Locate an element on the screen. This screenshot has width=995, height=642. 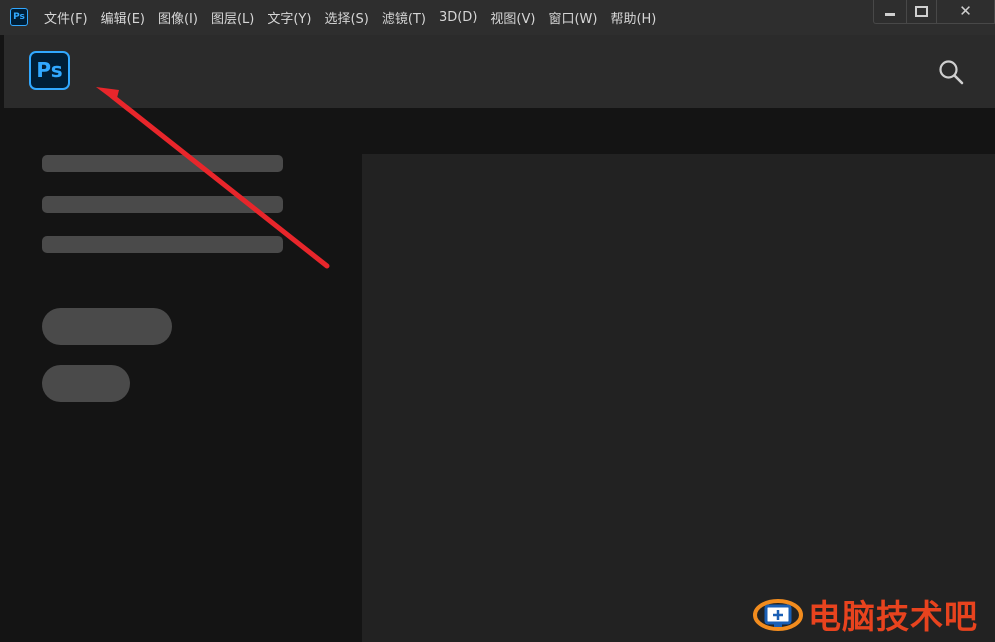
watermark-text: 电脑技术吧 is located at coordinates (893, 616).